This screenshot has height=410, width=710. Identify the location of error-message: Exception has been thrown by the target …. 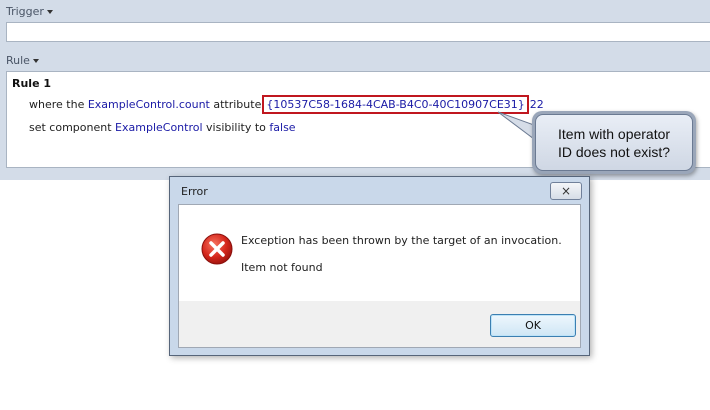
(401, 240).